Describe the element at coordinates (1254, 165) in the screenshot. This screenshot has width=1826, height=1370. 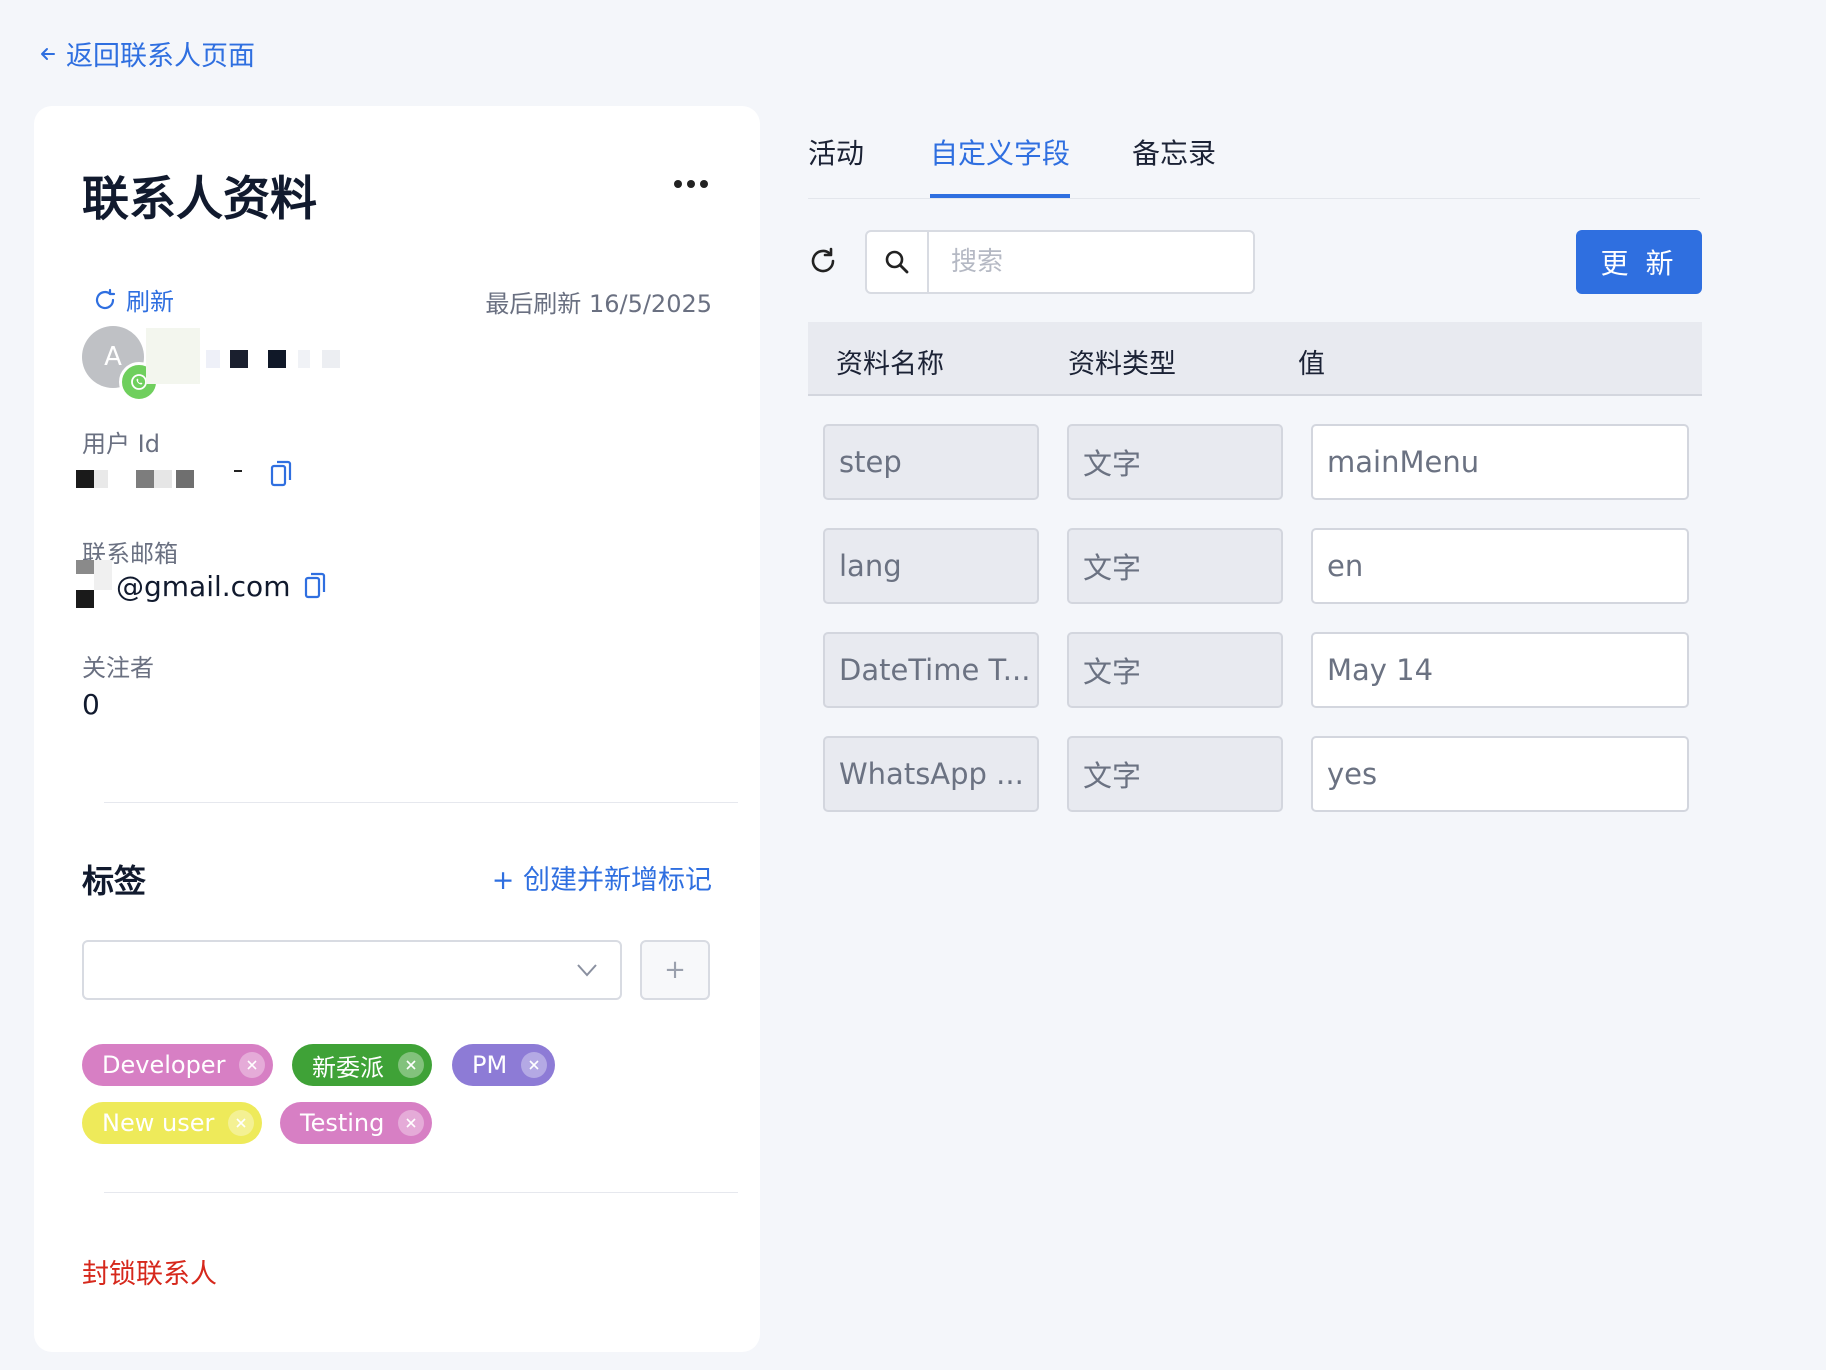
I see `tab-bar: 活动 自定义字段 备忘录` at that location.